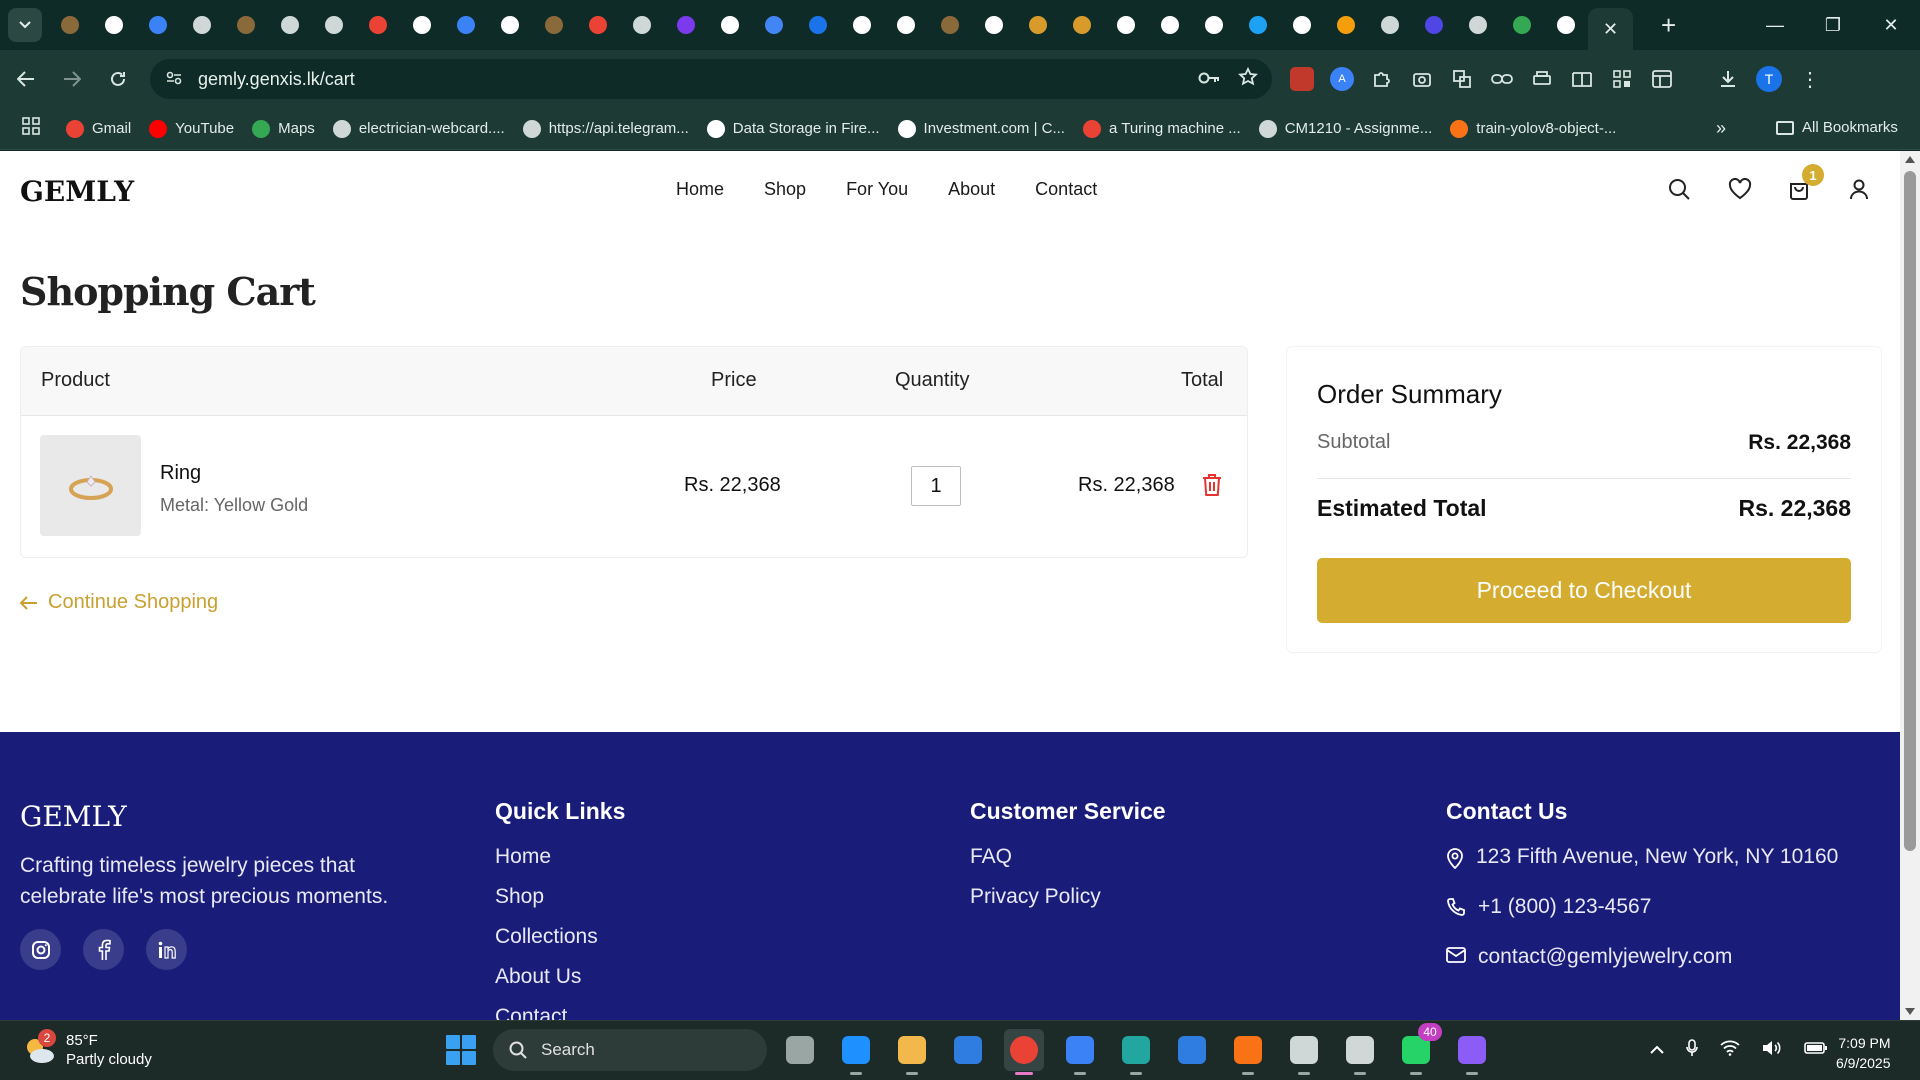  Describe the element at coordinates (1910, 159) in the screenshot. I see `scroll-up-arrow` at that location.